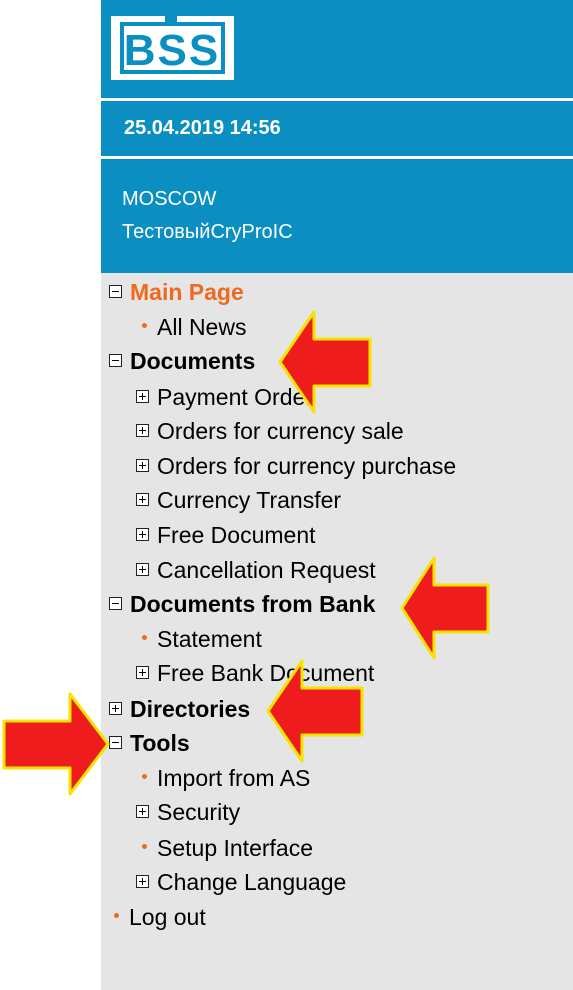 This screenshot has width=573, height=990. I want to click on menu-documents-label: Documents, so click(192, 361).